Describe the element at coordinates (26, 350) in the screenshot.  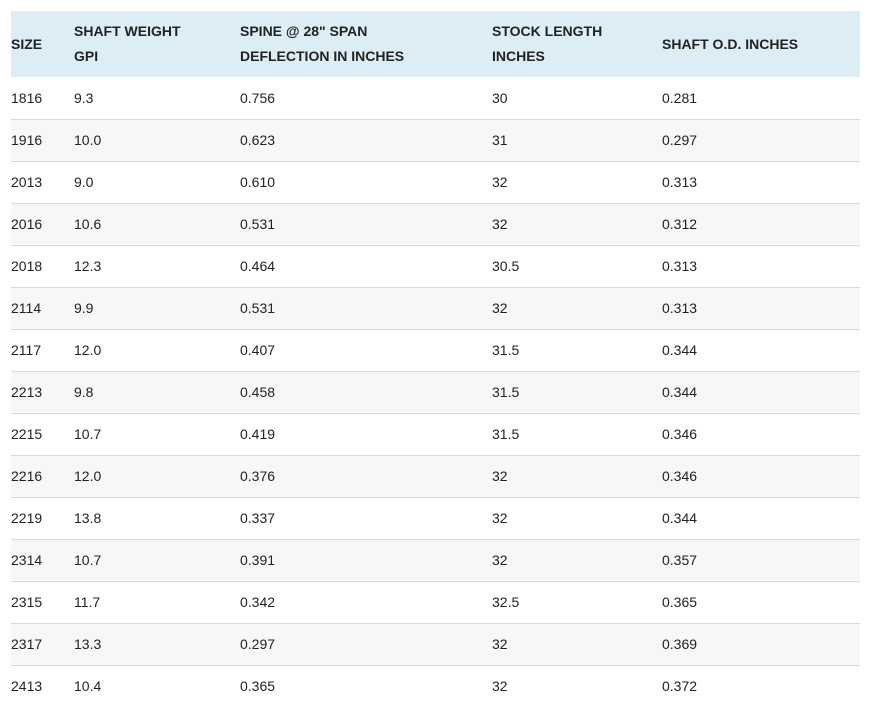
I see `cell-size: 2117` at that location.